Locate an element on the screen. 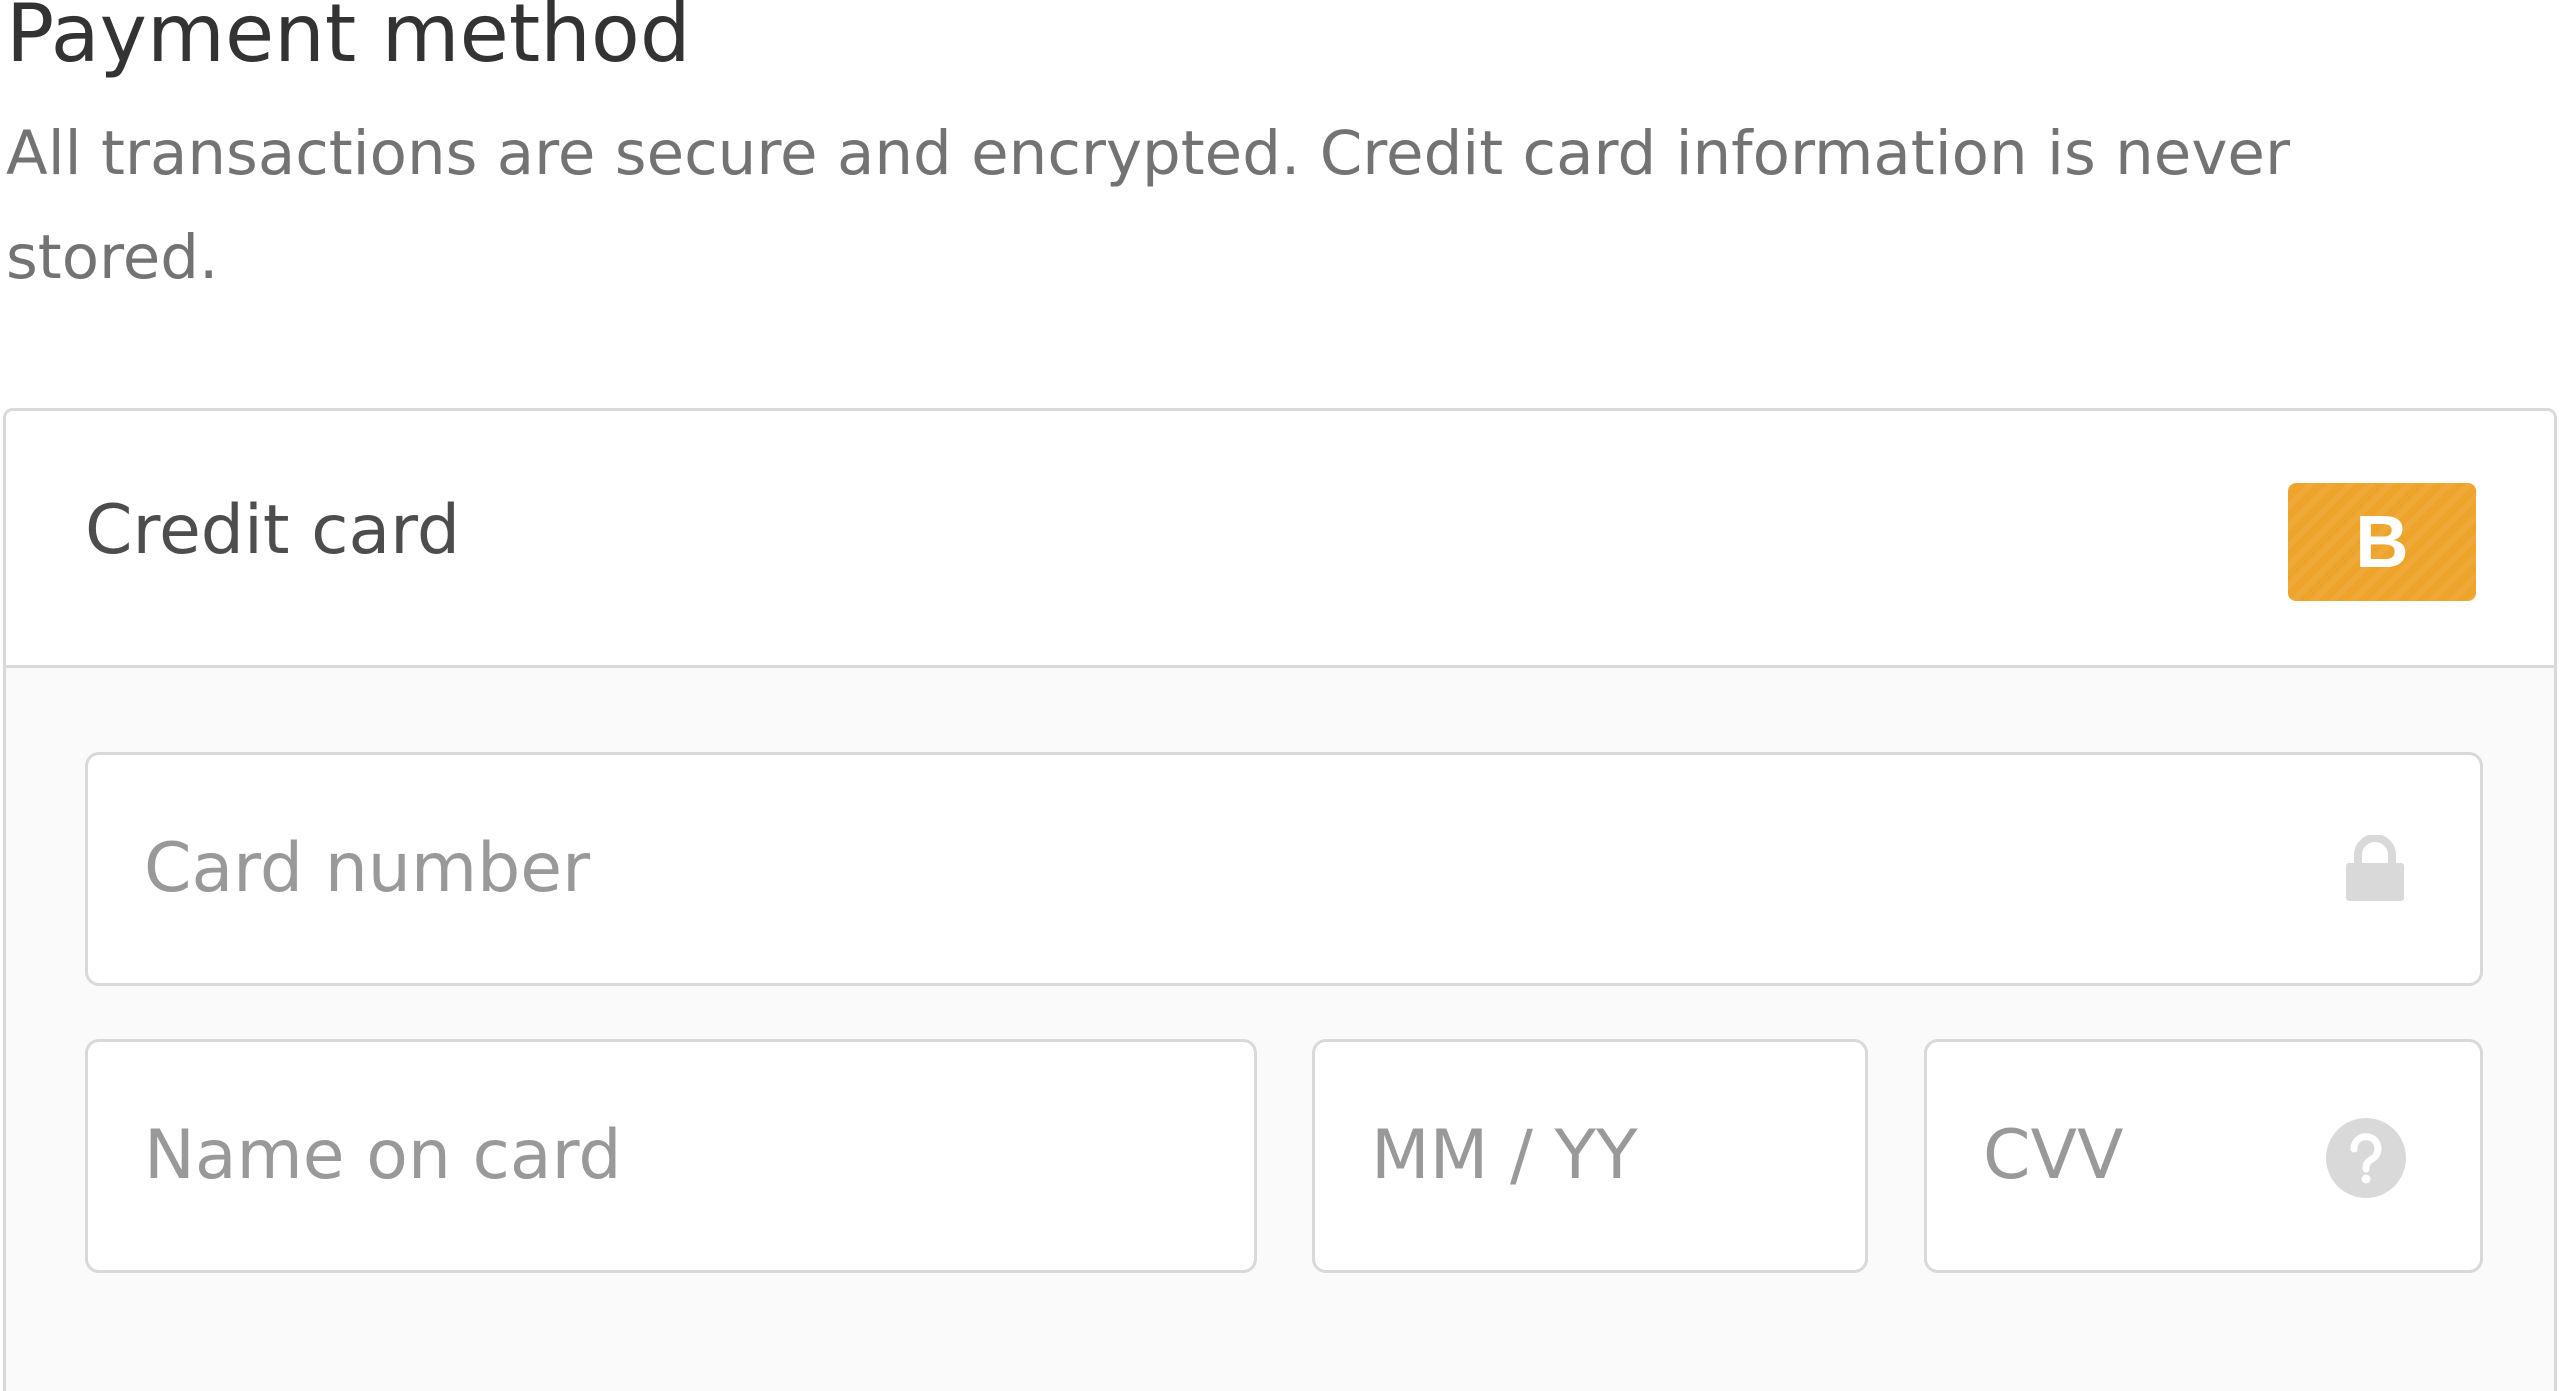 Image resolution: width=2560 pixels, height=1391 pixels. help-icon is located at coordinates (2366, 1158).